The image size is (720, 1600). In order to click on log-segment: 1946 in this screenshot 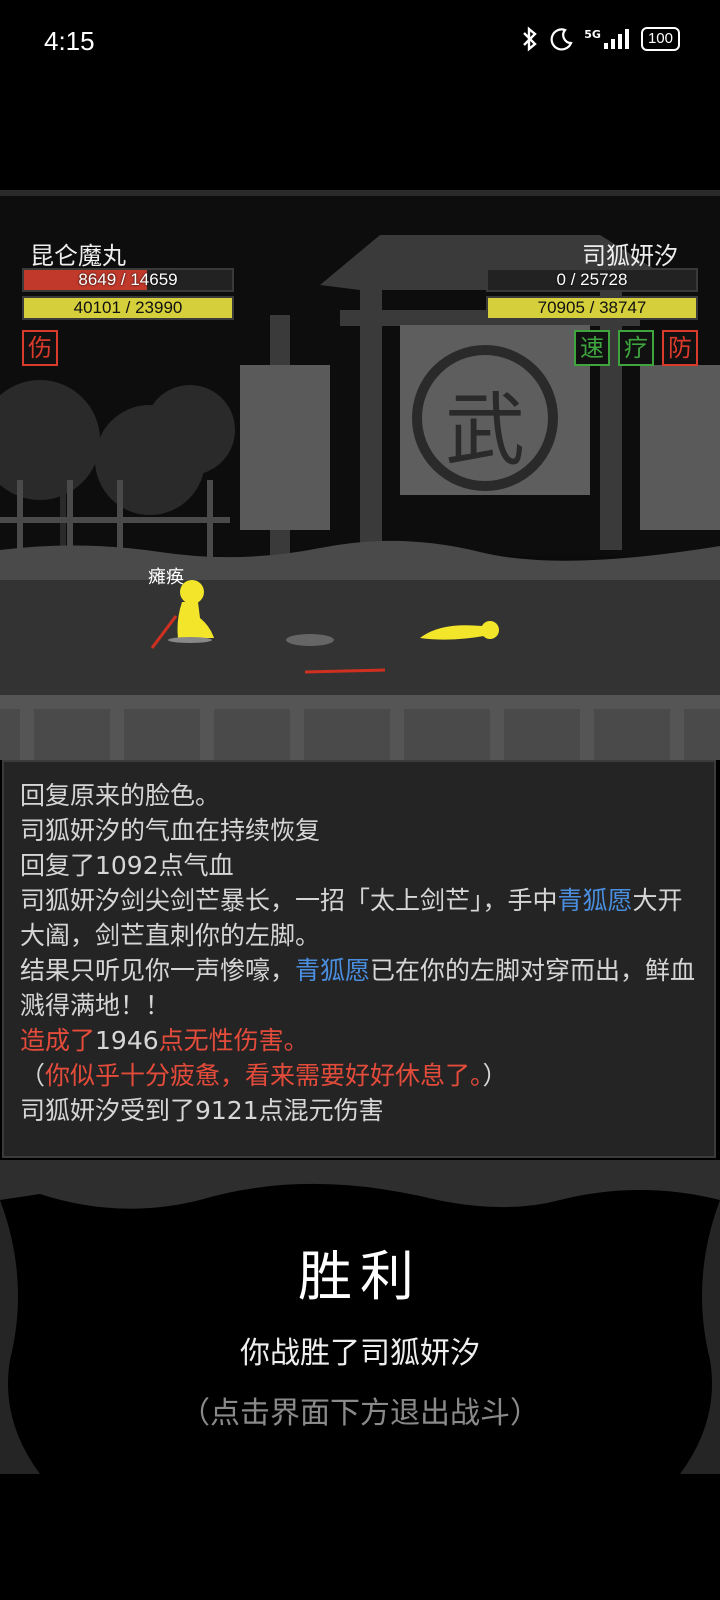, I will do `click(127, 1040)`.